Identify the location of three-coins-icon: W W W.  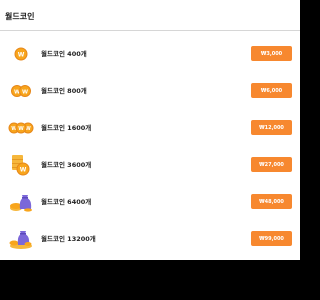
(21, 128).